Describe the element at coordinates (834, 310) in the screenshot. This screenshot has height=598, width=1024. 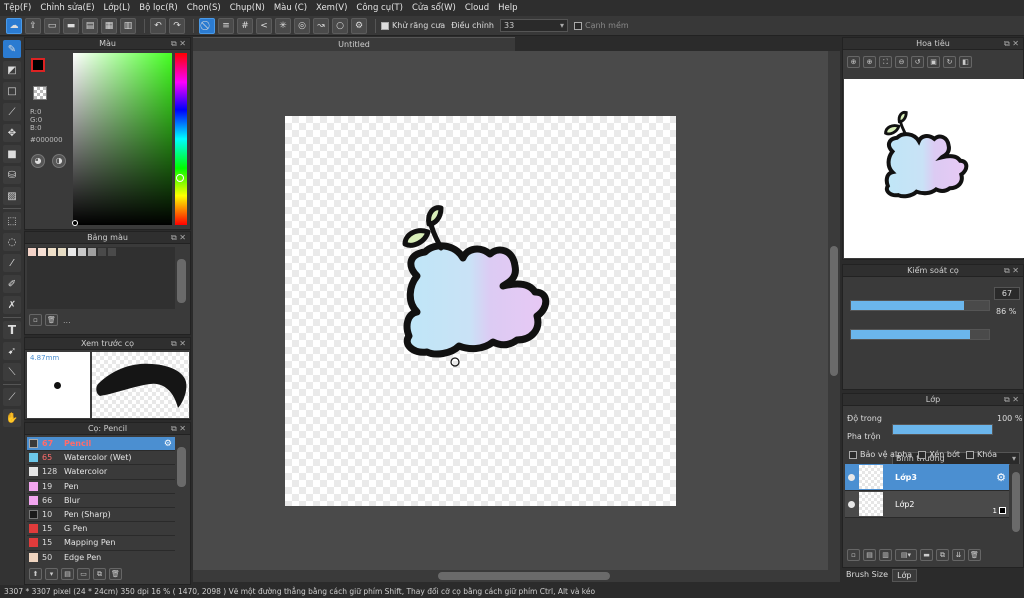
I see `canvas-vertical-scrollbar` at that location.